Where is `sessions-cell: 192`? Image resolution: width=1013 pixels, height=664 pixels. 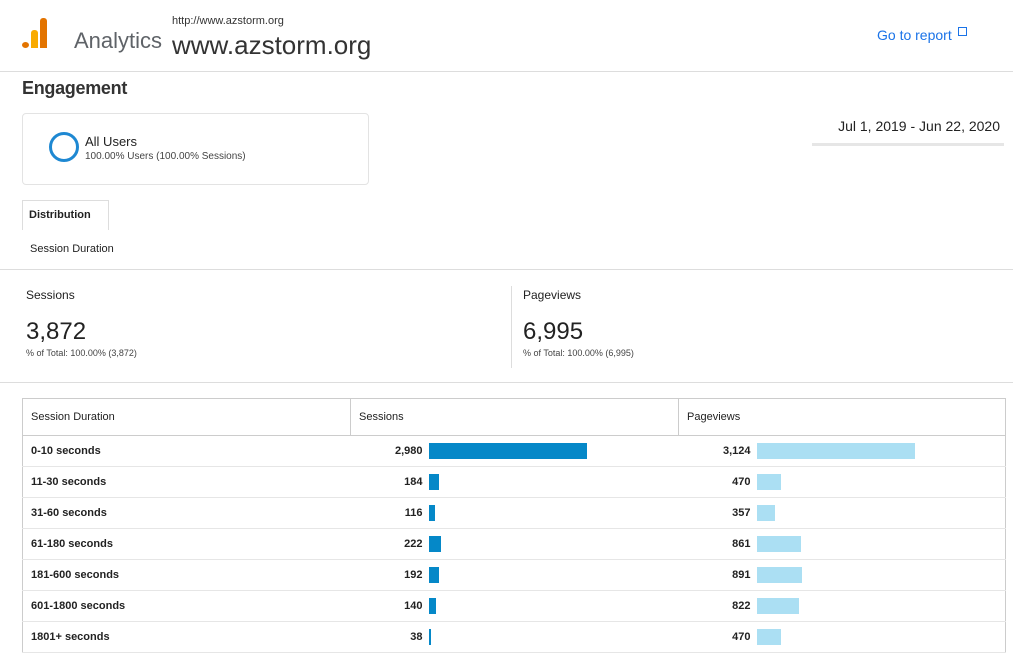
sessions-cell: 192 is located at coordinates (514, 575).